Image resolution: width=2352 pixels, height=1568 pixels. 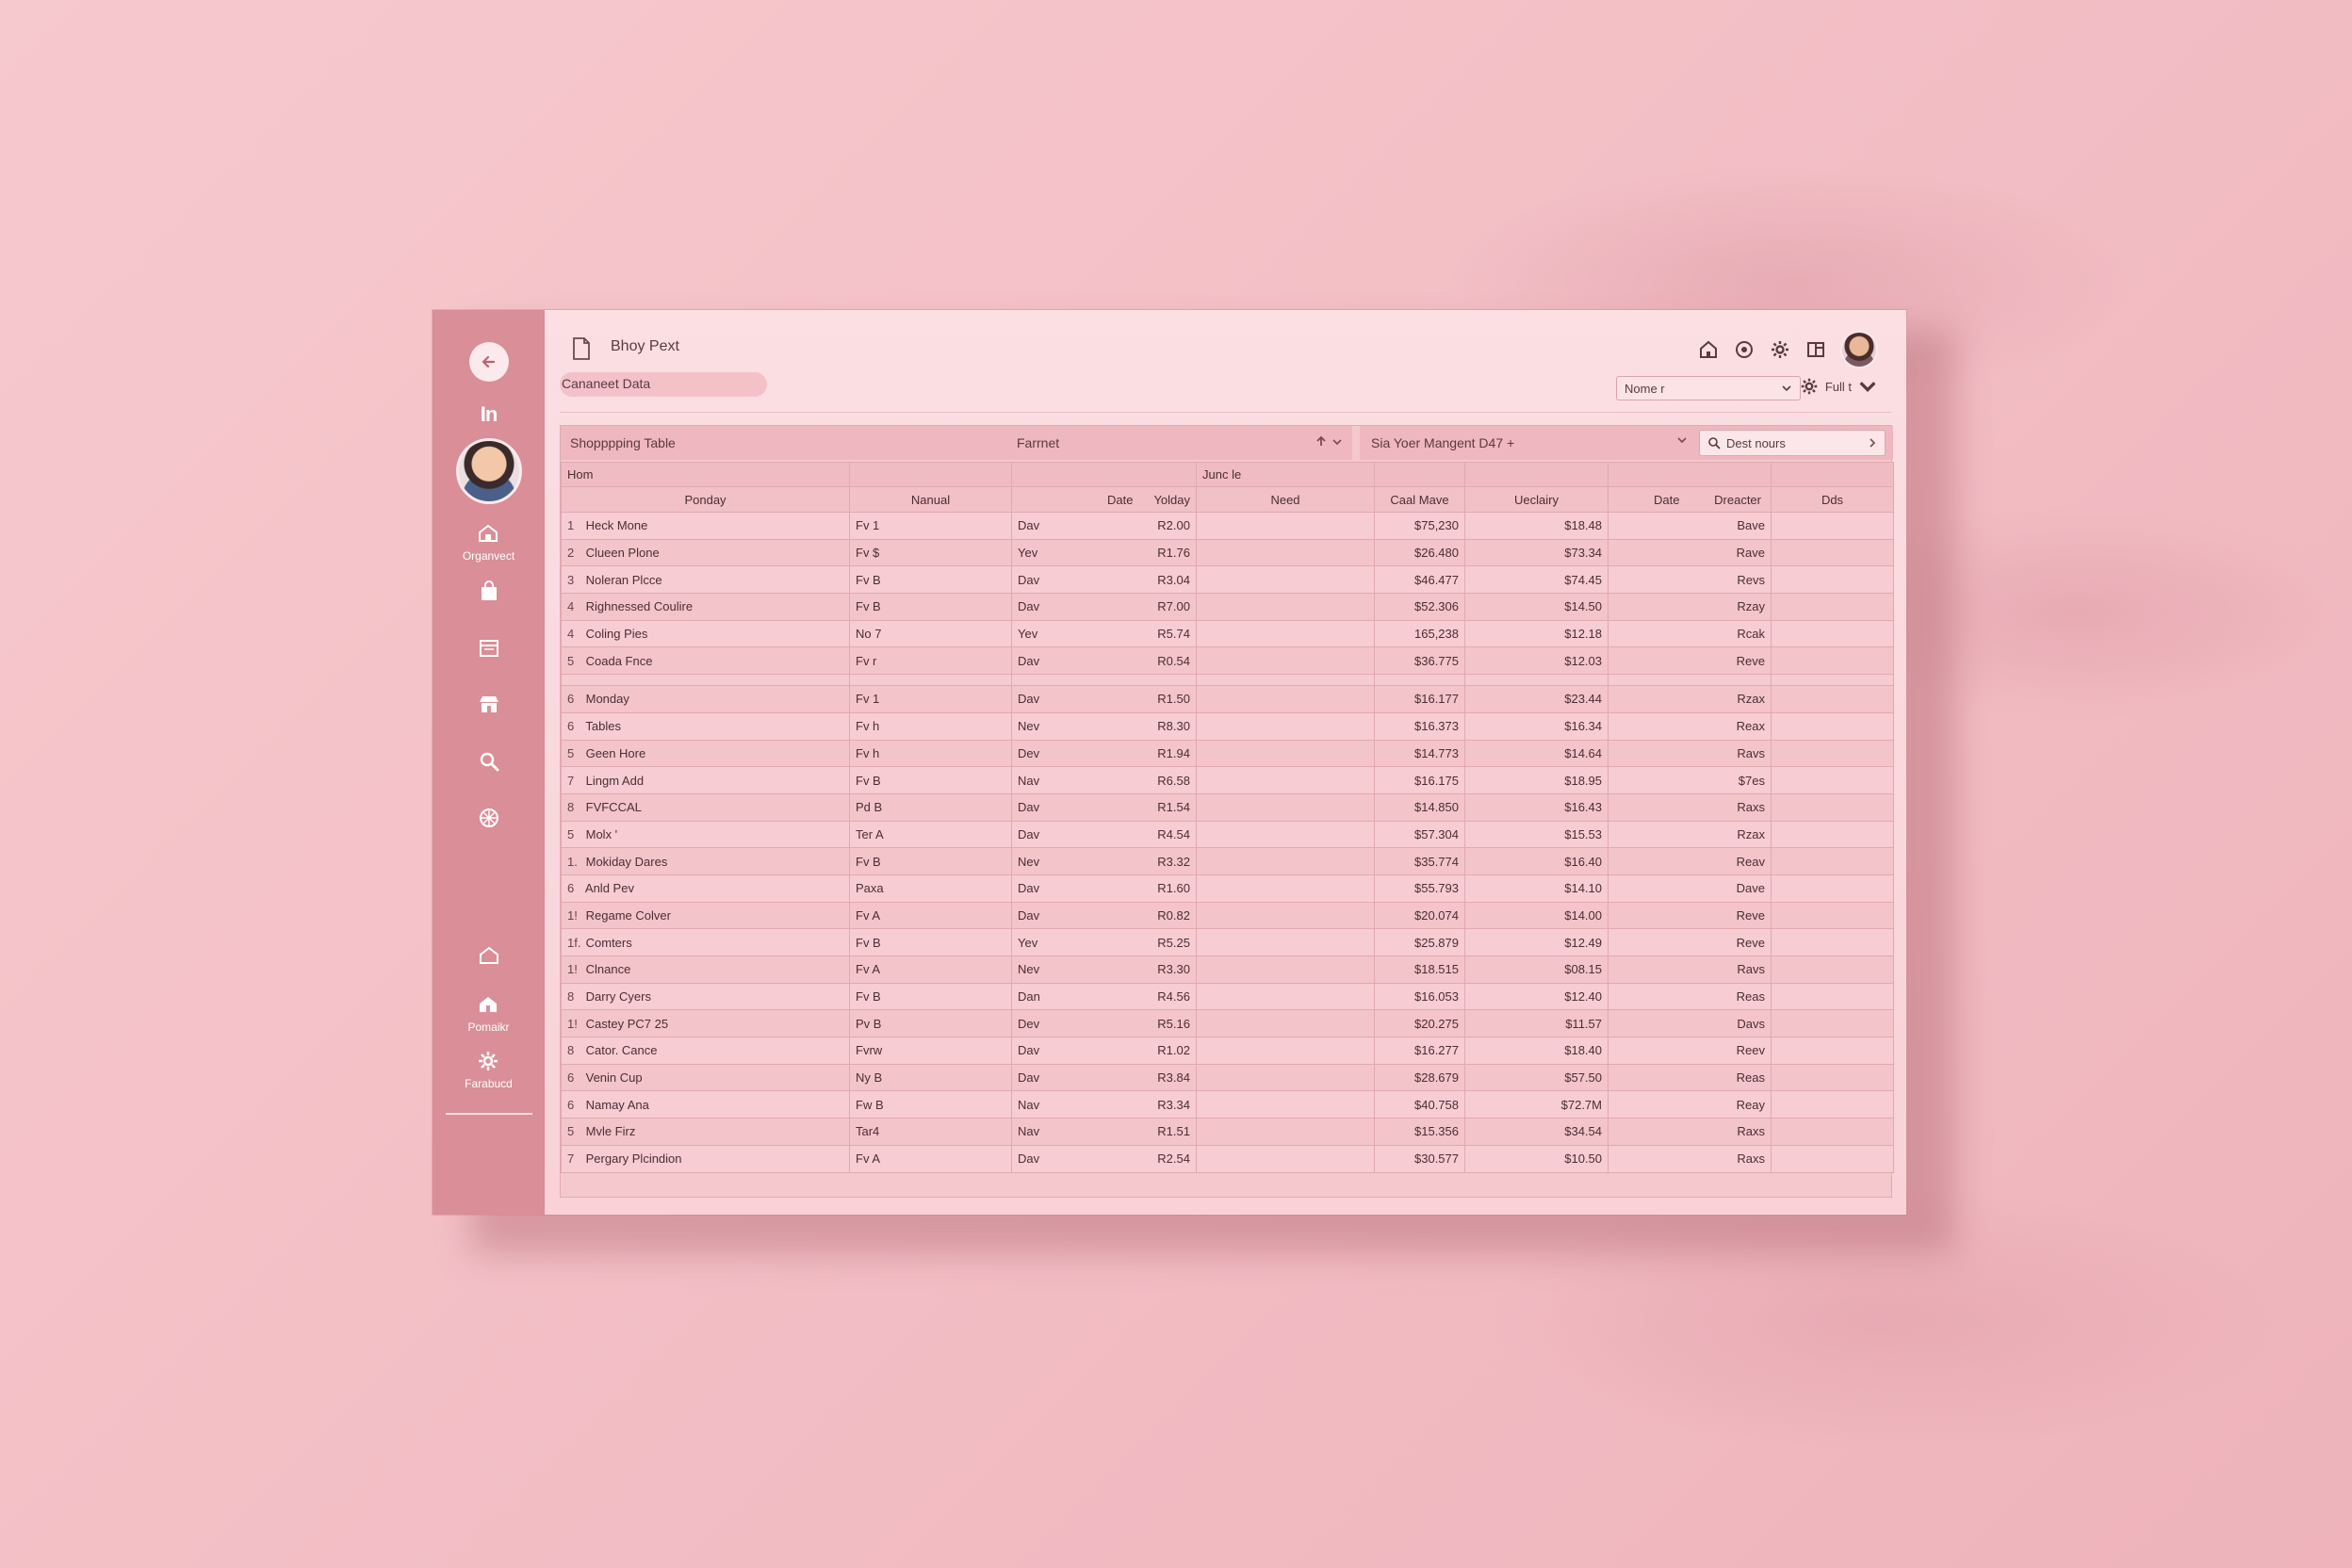 What do you see at coordinates (488, 471) in the screenshot?
I see `user-avatar` at bounding box center [488, 471].